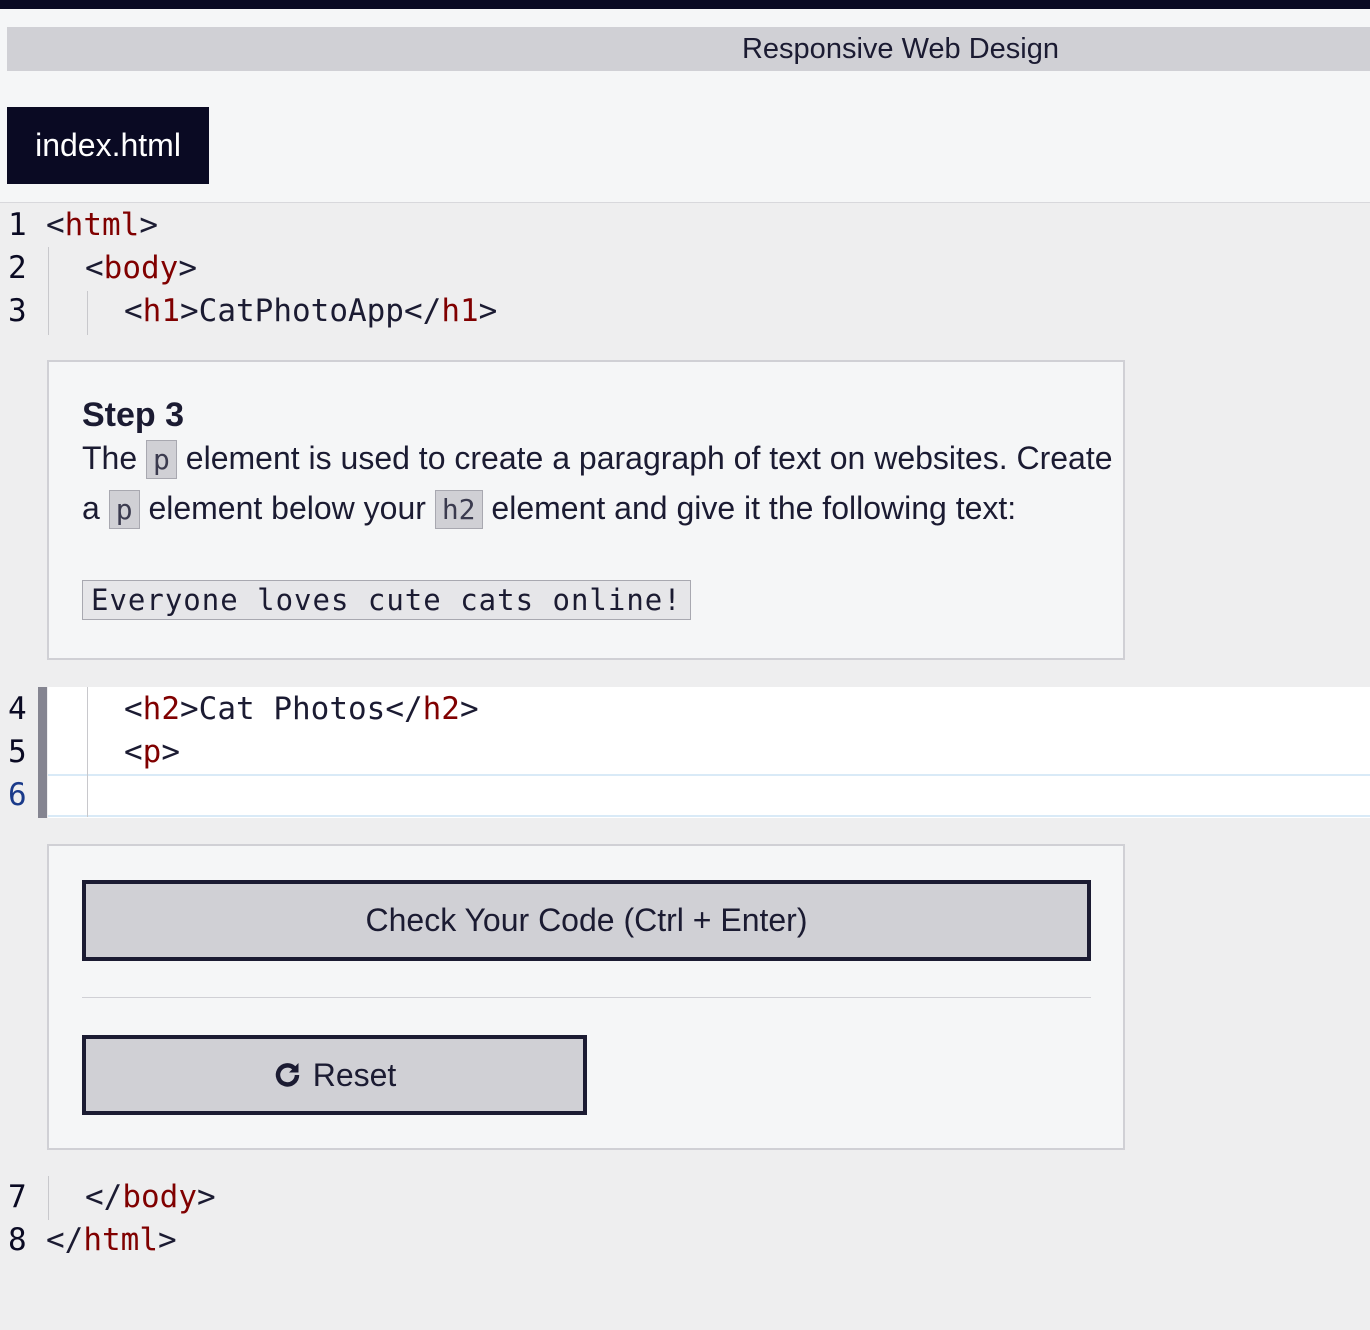 The height and width of the screenshot is (1330, 1370). Describe the element at coordinates (17, 268) in the screenshot. I see `line-number: 2` at that location.